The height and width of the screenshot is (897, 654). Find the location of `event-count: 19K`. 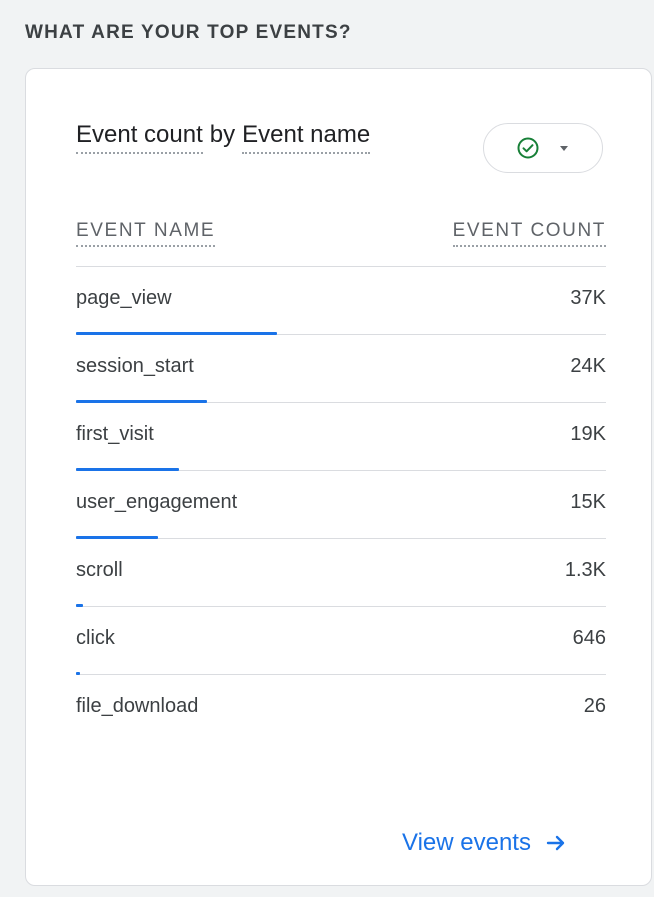

event-count: 19K is located at coordinates (588, 434).